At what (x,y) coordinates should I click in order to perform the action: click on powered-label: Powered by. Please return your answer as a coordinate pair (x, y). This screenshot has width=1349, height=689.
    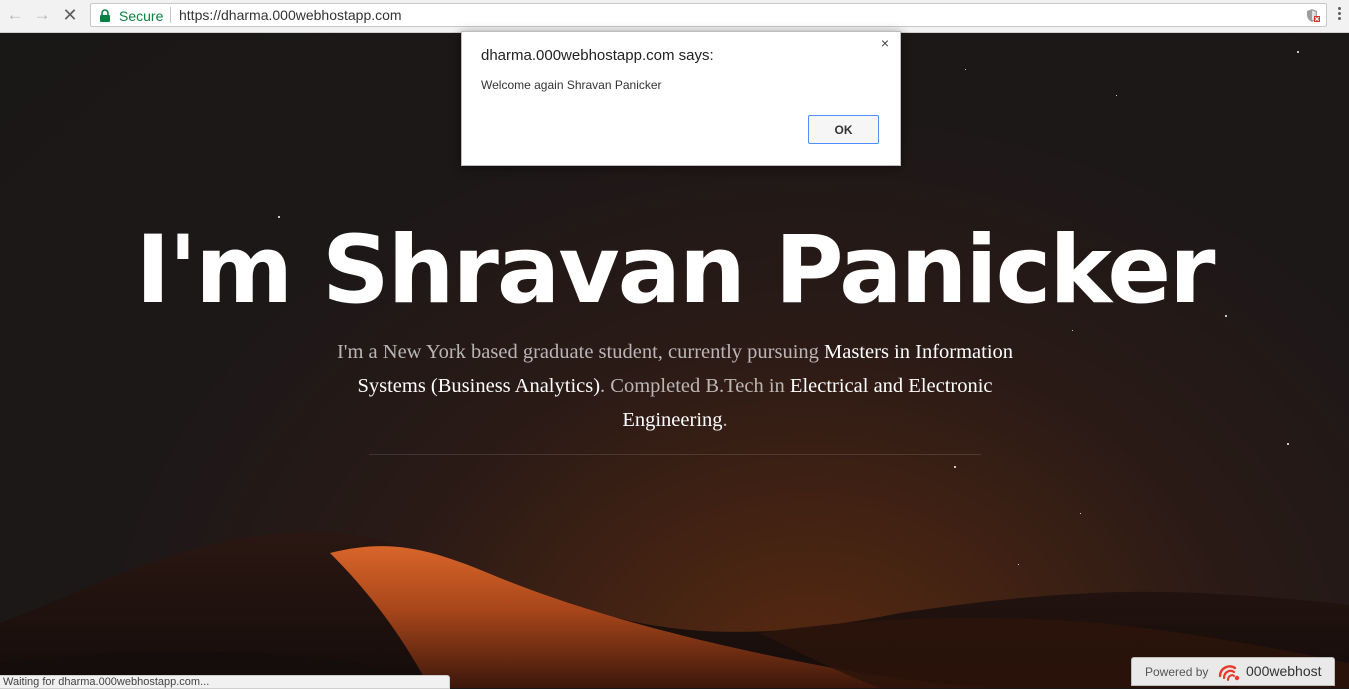
    Looking at the image, I should click on (1177, 672).